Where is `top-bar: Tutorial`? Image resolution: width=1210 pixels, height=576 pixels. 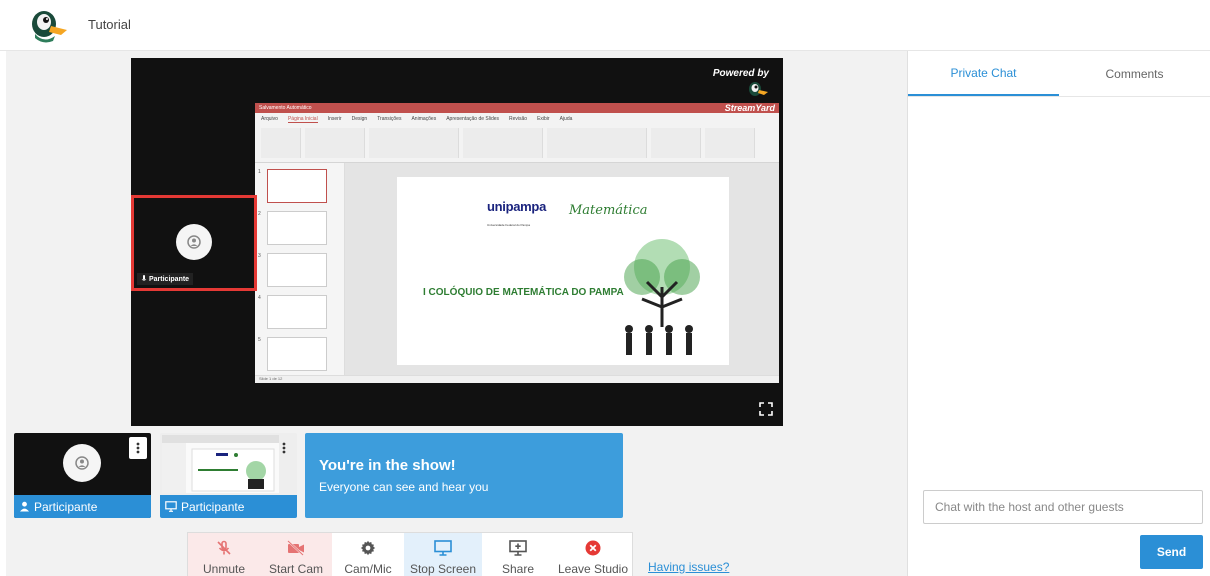
top-bar: Tutorial is located at coordinates (605, 25).